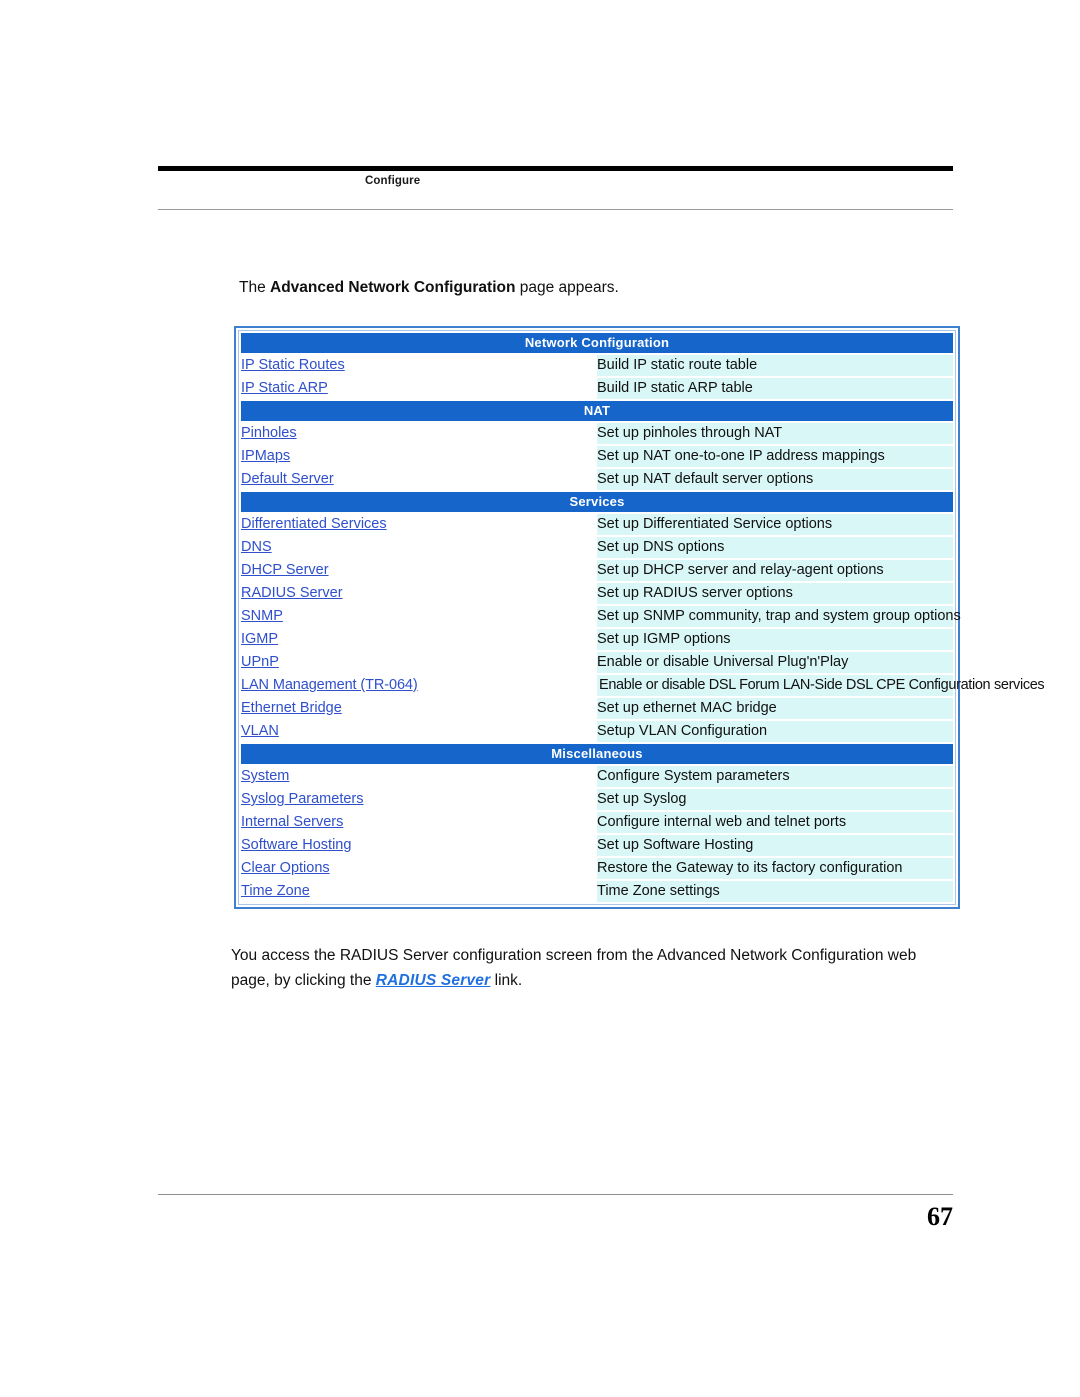  I want to click on table-row: Software Hosting Set up Software Hosting, so click(597, 845).